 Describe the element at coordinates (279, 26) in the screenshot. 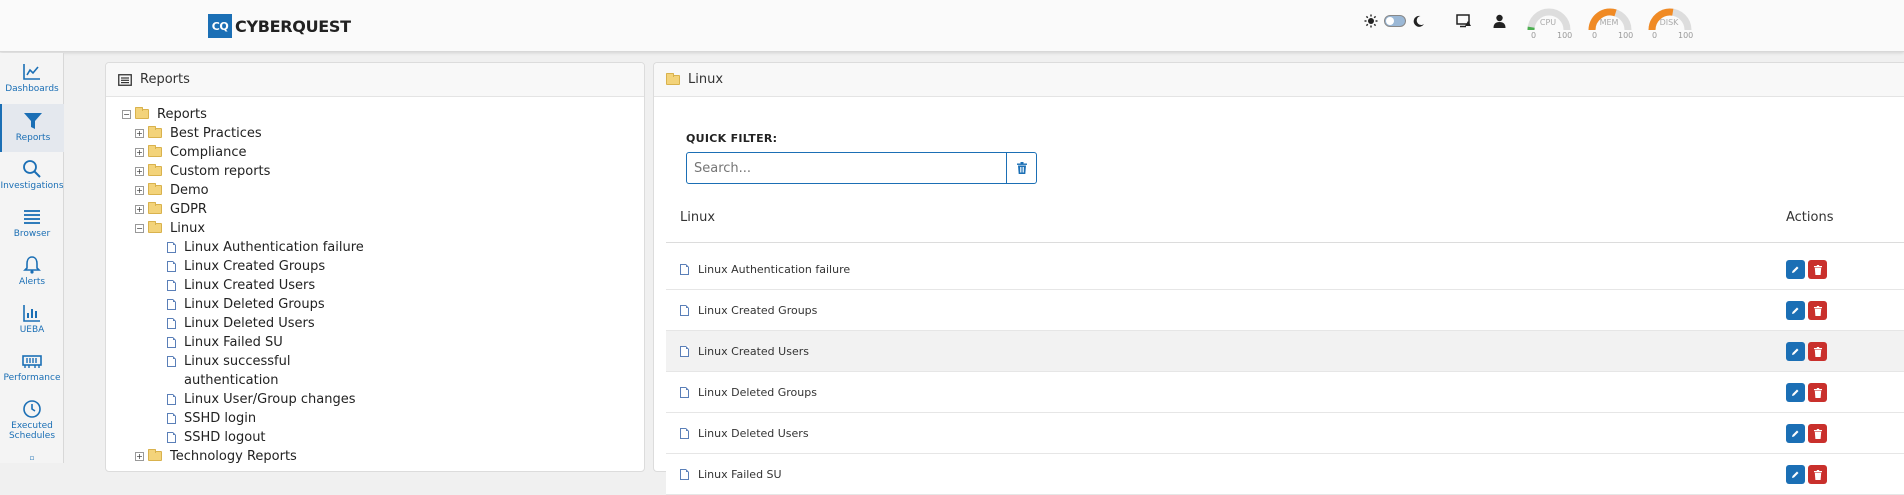

I see `app-logo: CQ CYBERQUEST` at that location.